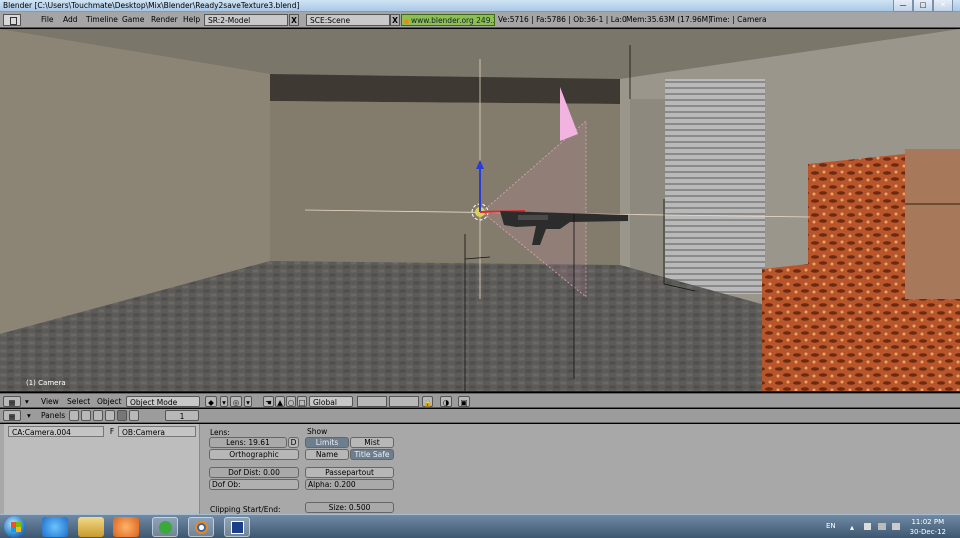 The width and height of the screenshot is (960, 538). Describe the element at coordinates (738, 19) in the screenshot. I see `time-stats: Time: | Camera` at that location.